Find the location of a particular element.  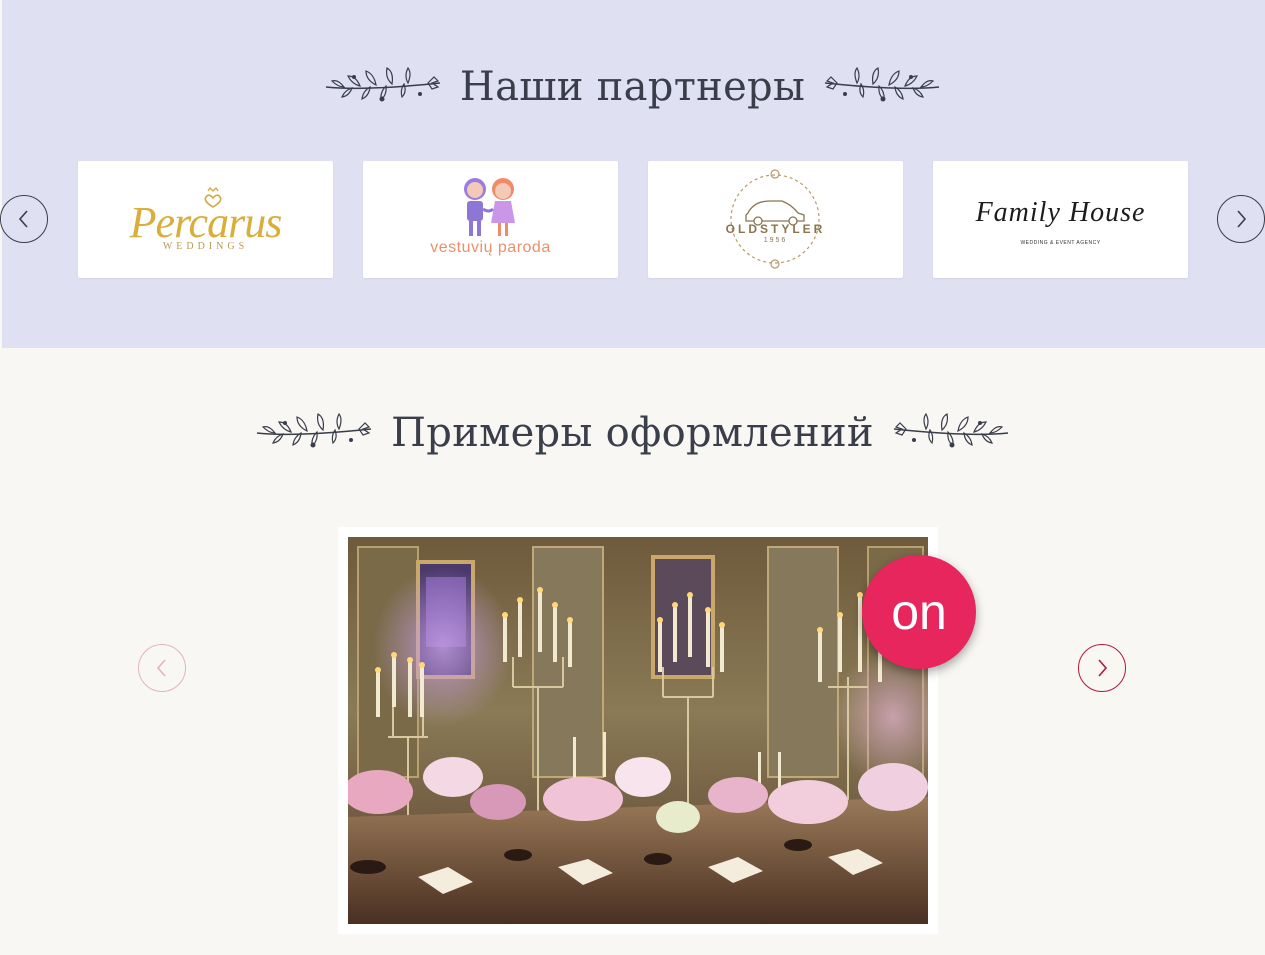

partner-logo-family-house: Family House WEDDING & EVENT AGENCY is located at coordinates (1060, 219).